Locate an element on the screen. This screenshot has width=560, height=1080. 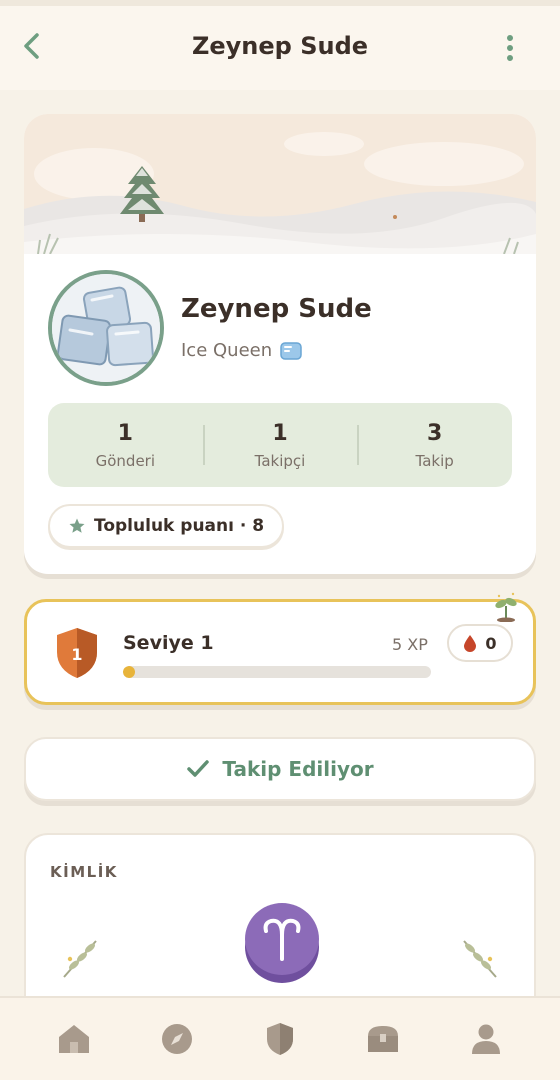
level-badge-number: 1 is located at coordinates (76, 654).